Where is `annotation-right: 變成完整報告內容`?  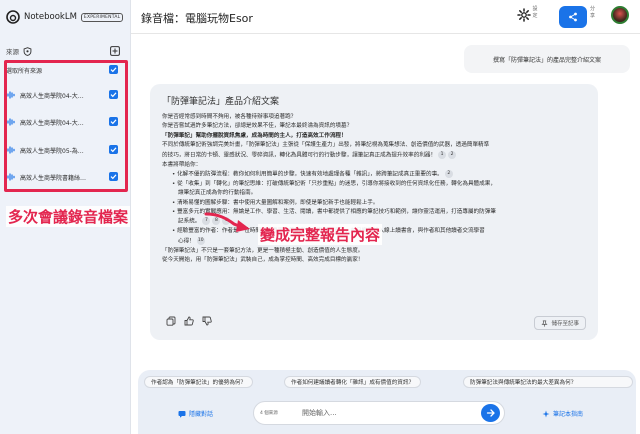 annotation-right: 變成完整報告內容 is located at coordinates (320, 234).